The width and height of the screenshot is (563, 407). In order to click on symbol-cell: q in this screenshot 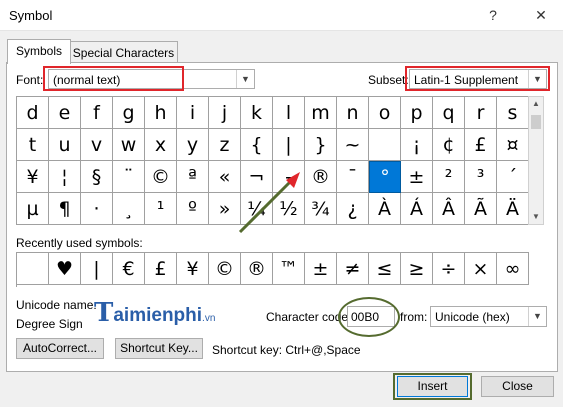, I will do `click(449, 113)`.